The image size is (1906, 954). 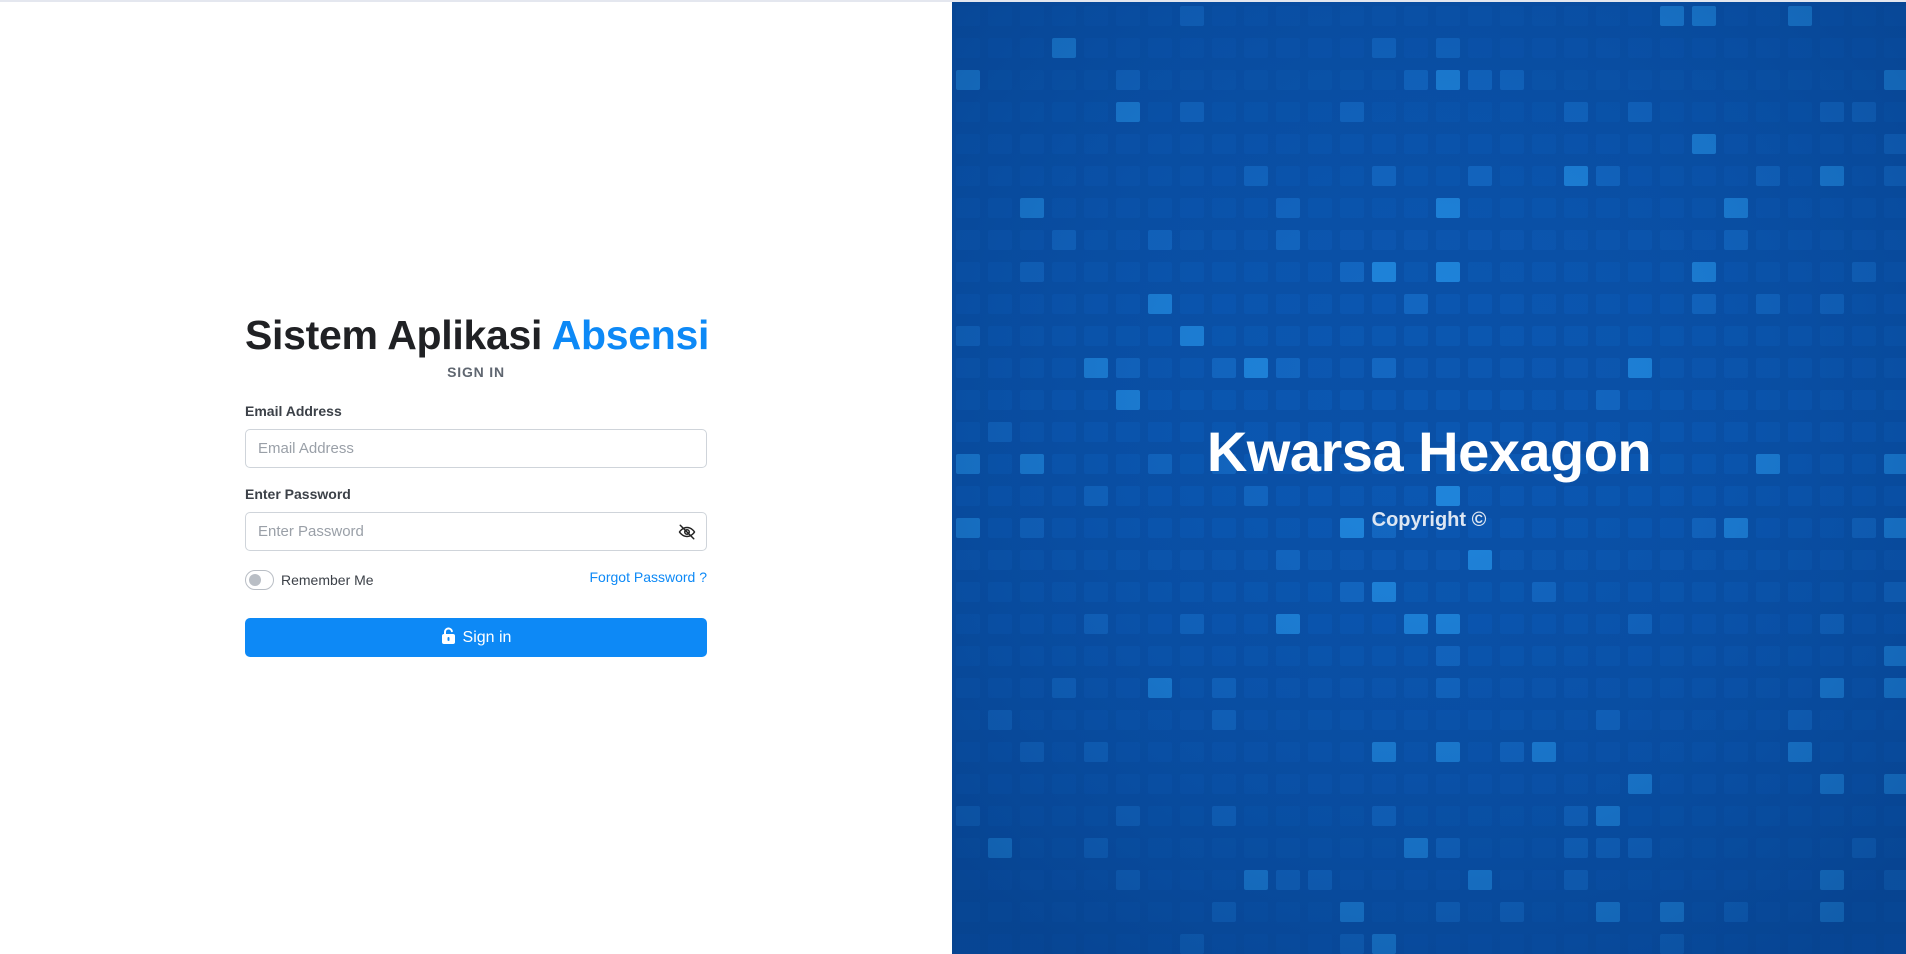 I want to click on form-subtitle: SIGN IN, so click(x=476, y=372).